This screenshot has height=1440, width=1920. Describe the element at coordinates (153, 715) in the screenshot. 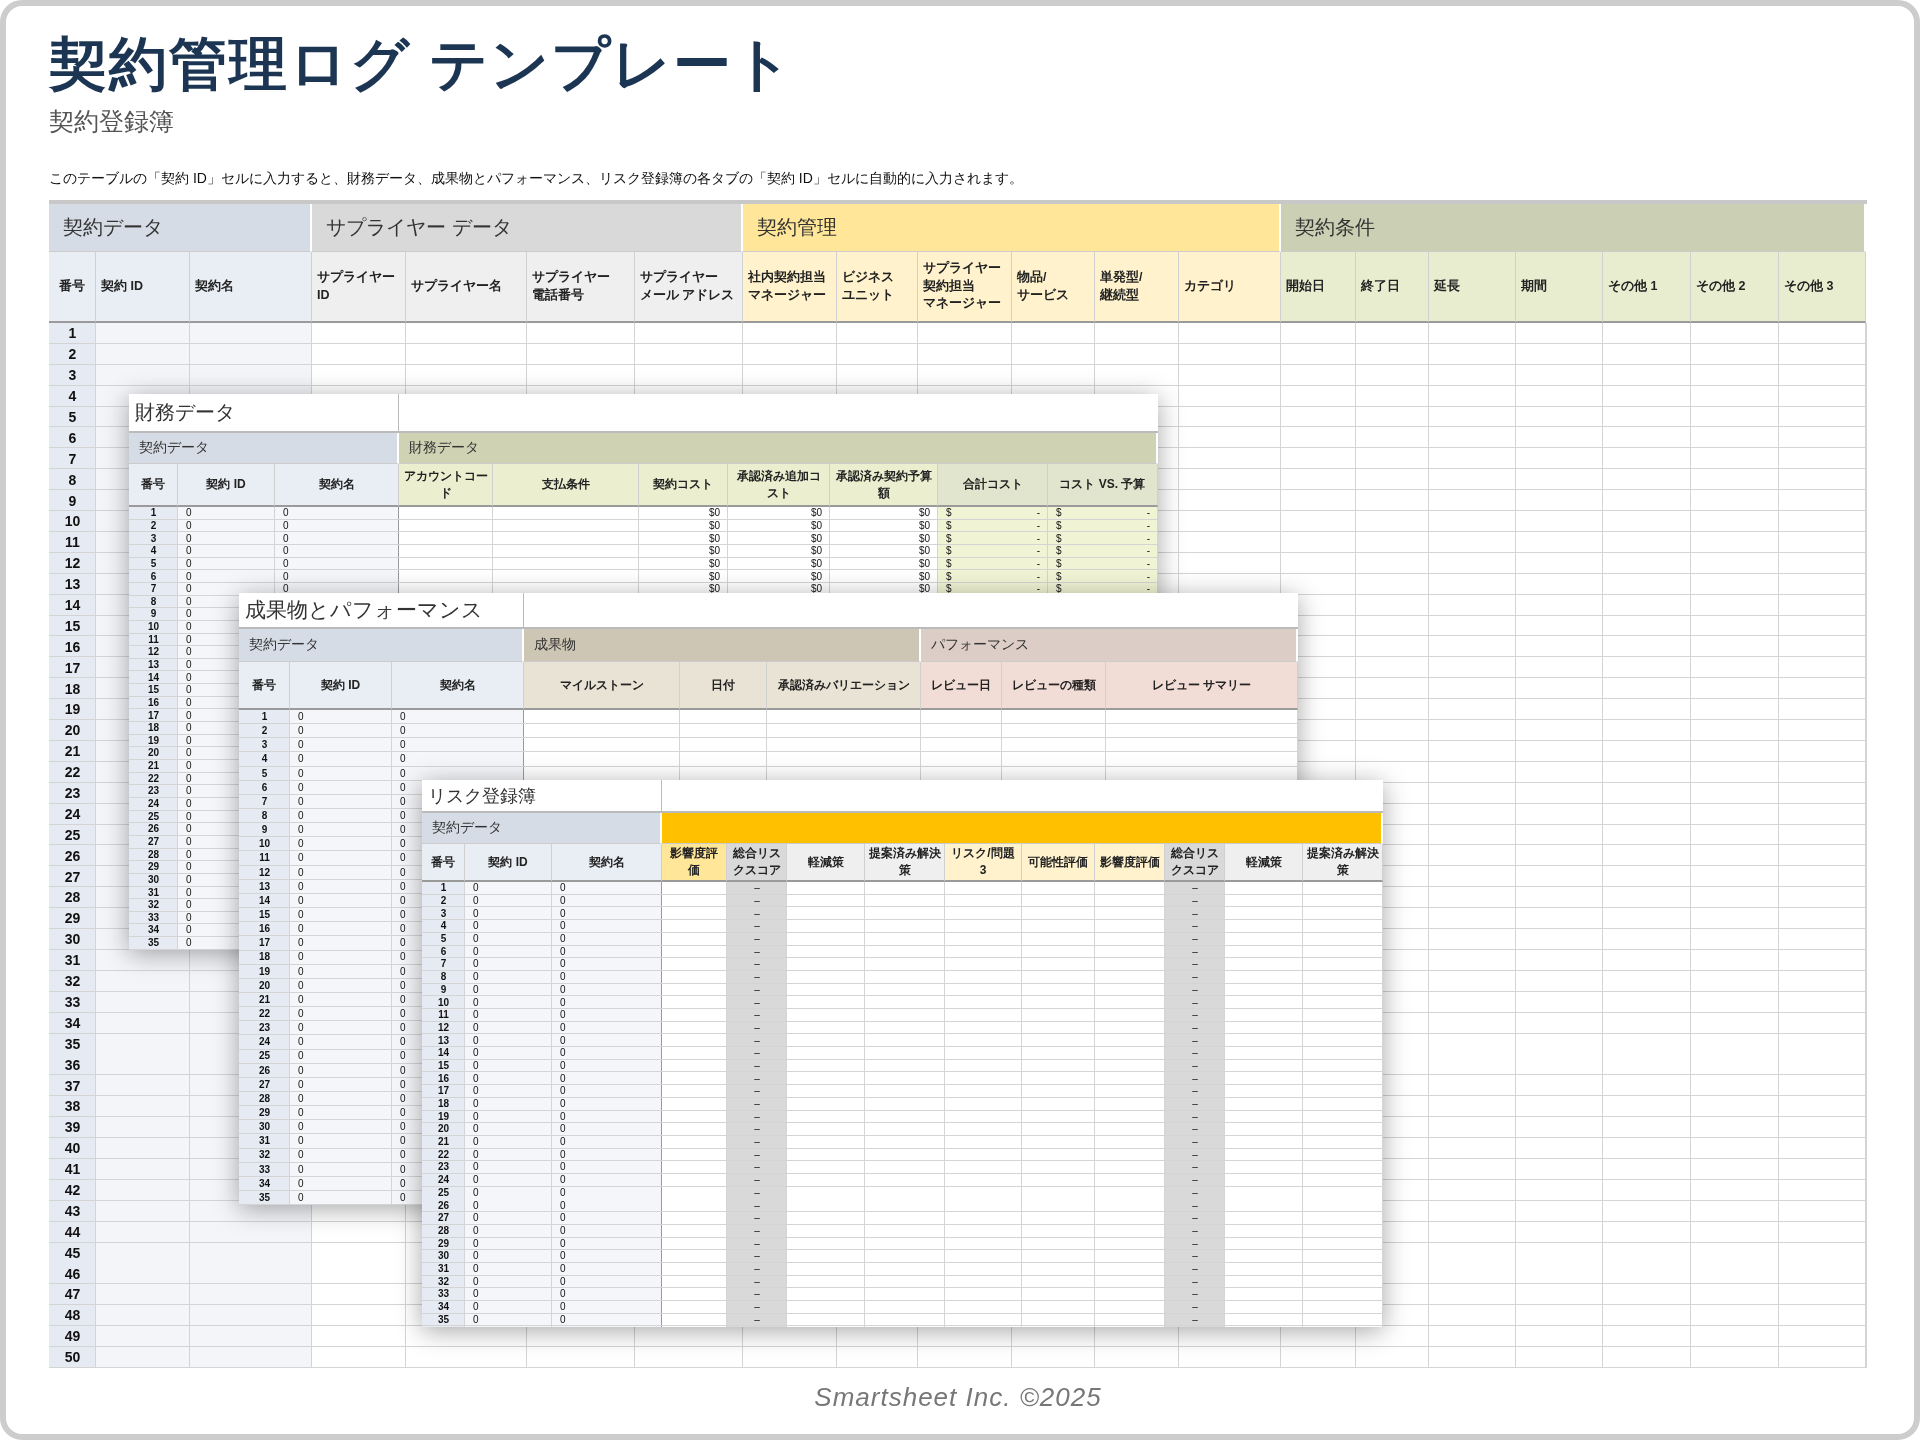

I see `row-number: 17` at that location.